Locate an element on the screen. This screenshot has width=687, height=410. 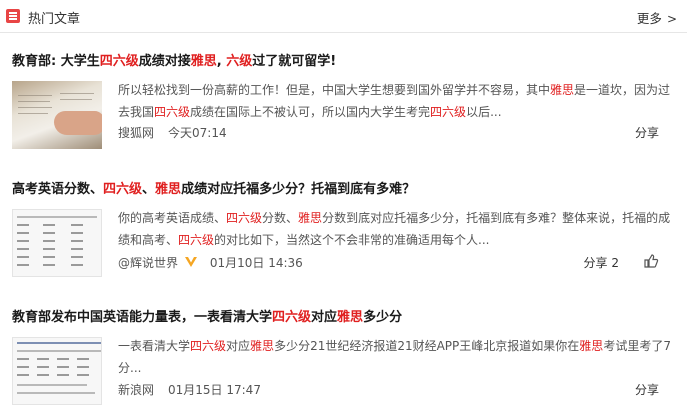
more-link: 更多 > is located at coordinates (657, 17).